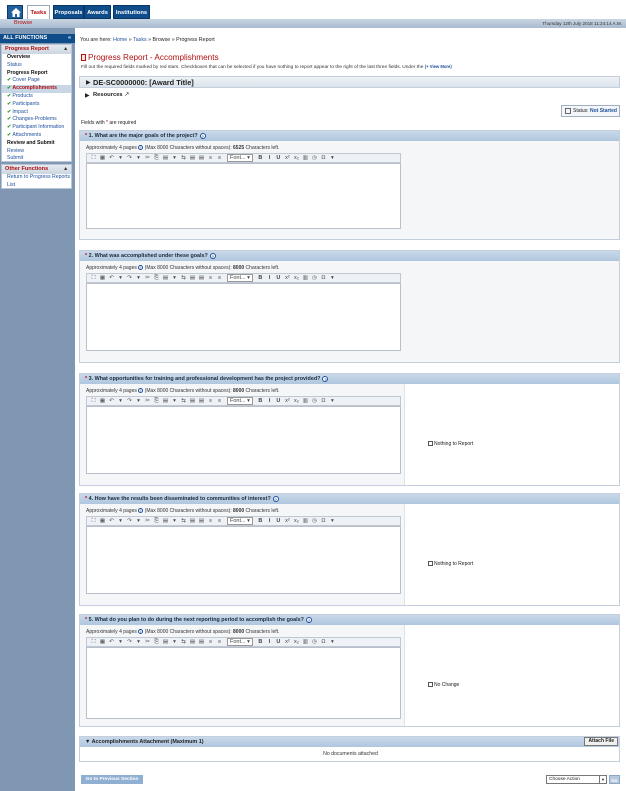 Image resolution: width=626 pixels, height=791 pixels. I want to click on view-more-link: (+ View More), so click(438, 66).